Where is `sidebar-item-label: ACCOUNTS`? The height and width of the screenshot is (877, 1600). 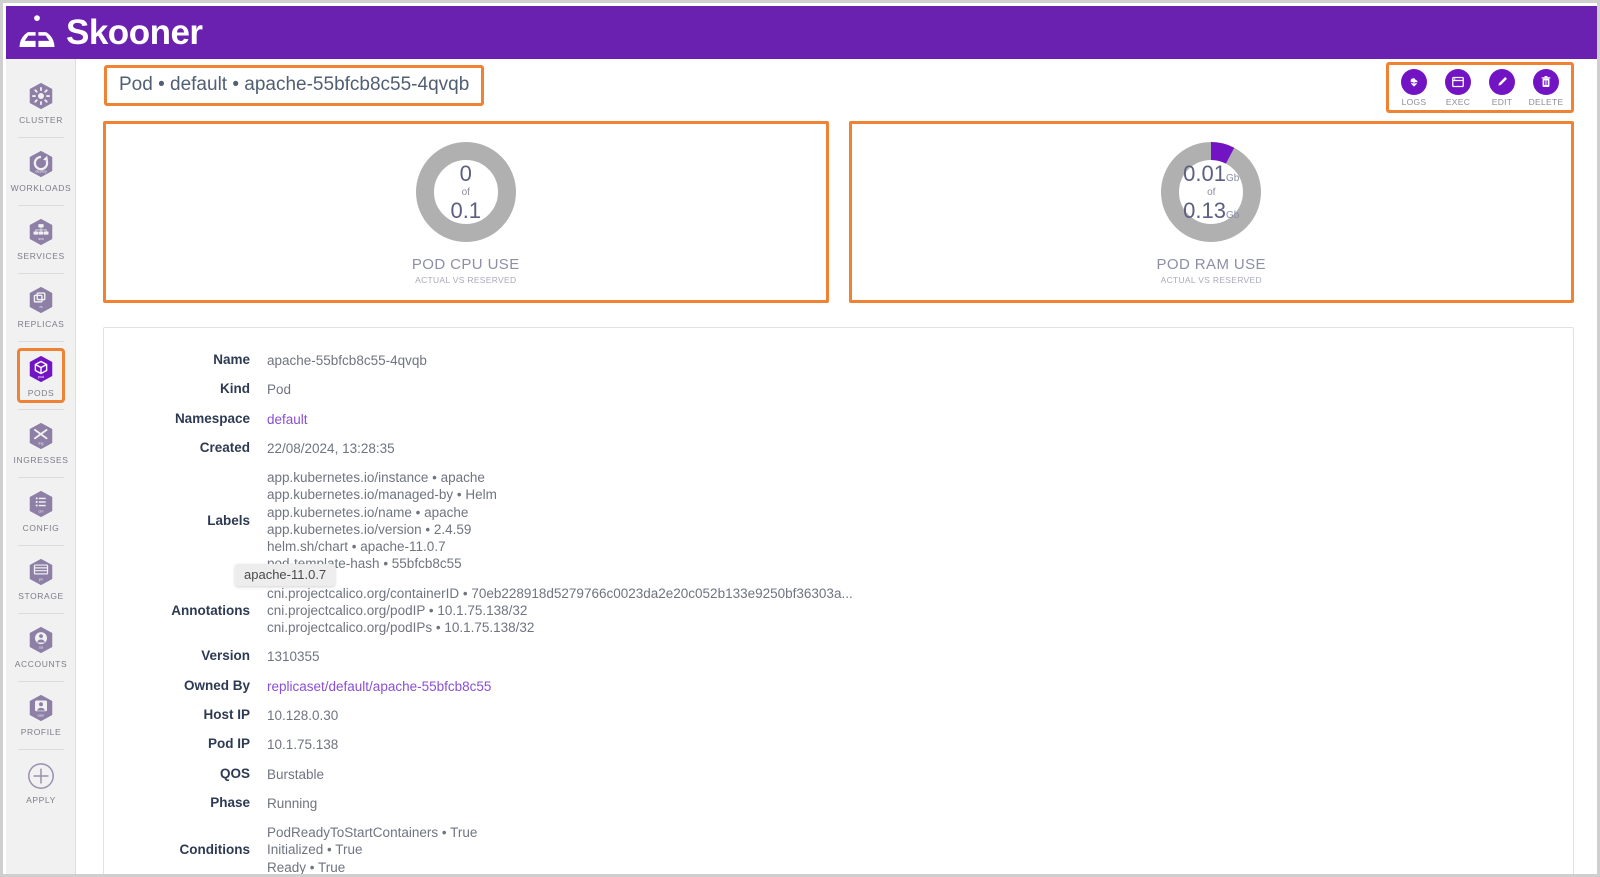
sidebar-item-label: ACCOUNTS is located at coordinates (41, 664).